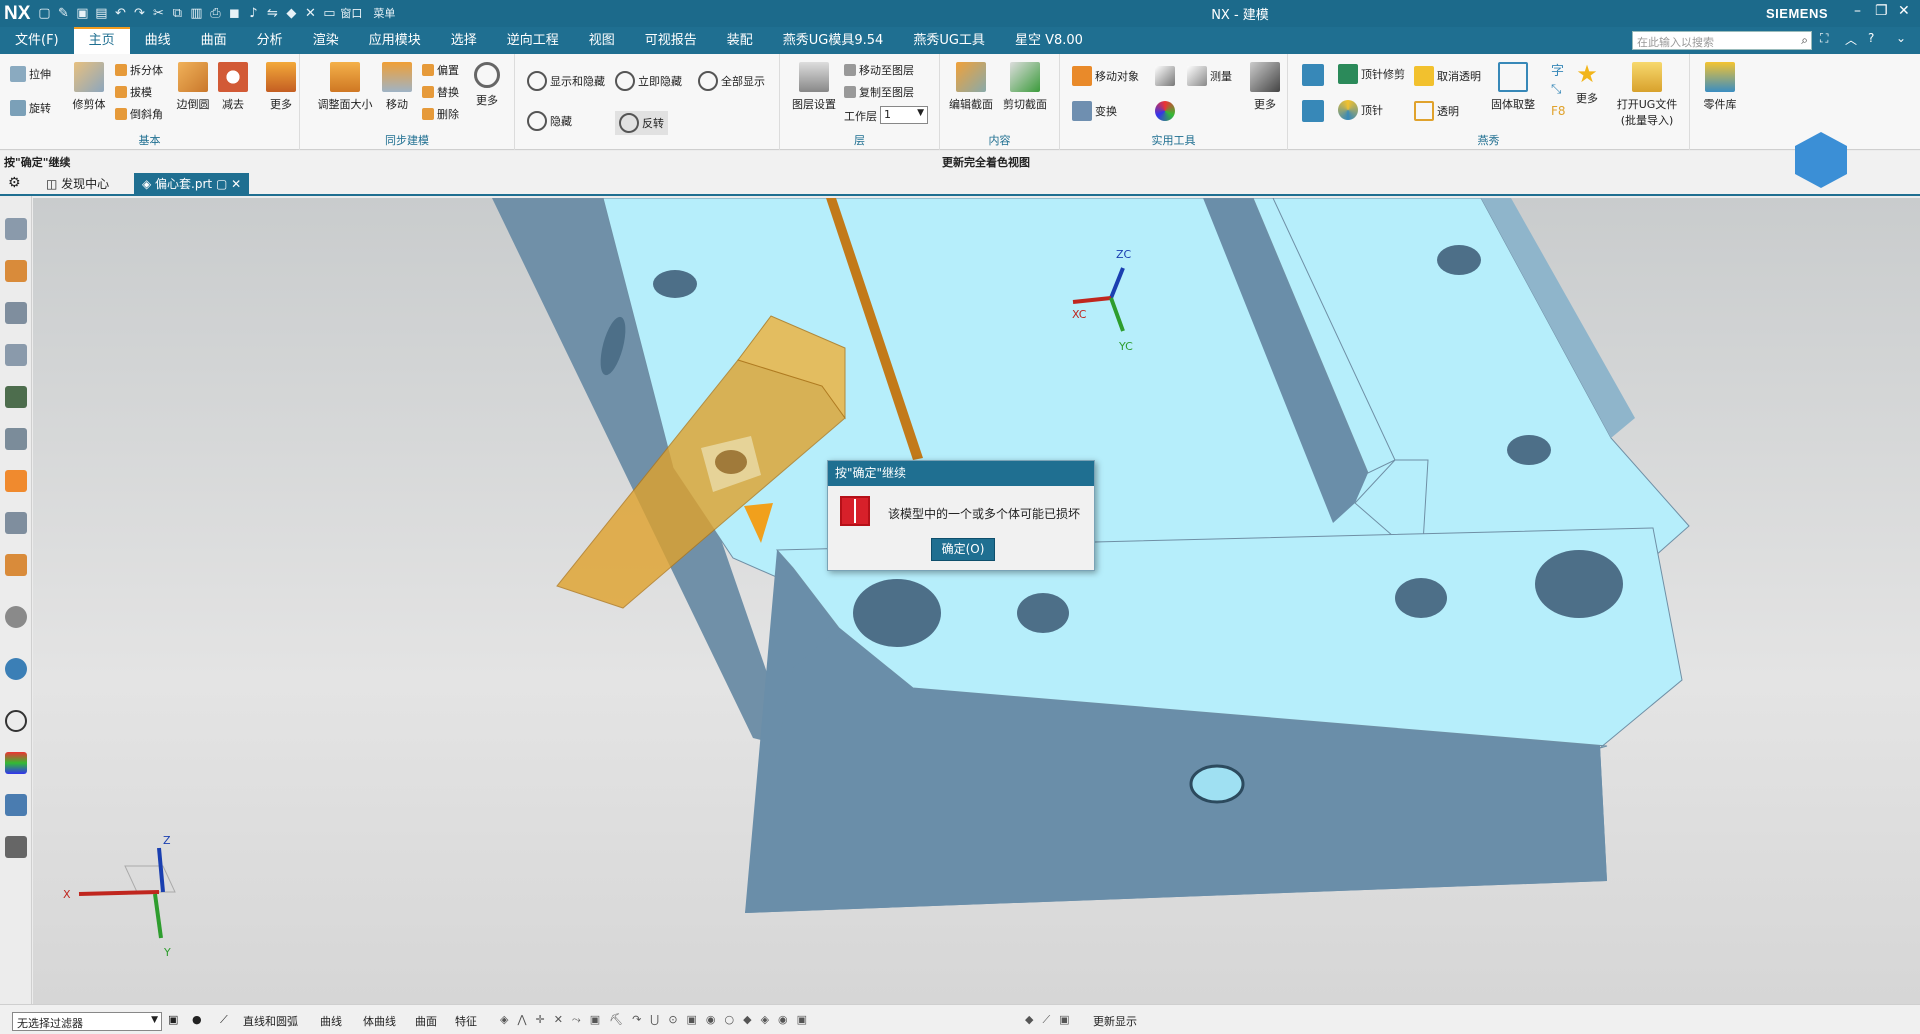 This screenshot has height=1034, width=1920. What do you see at coordinates (16, 805) in the screenshot?
I see `roles-icon` at bounding box center [16, 805].